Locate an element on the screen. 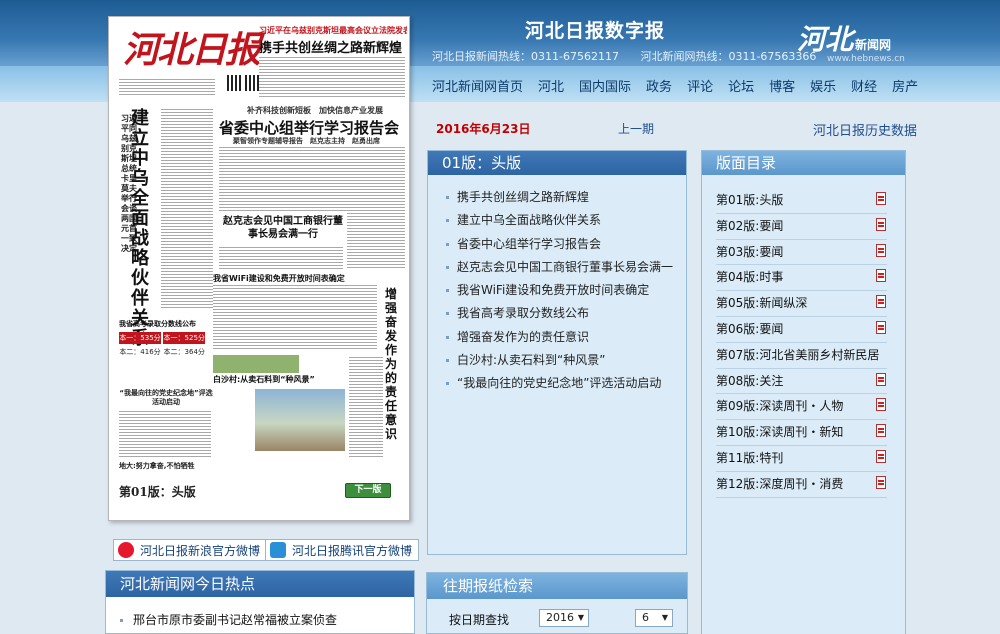 The width and height of the screenshot is (1000, 634). article-item: 赵克志会见中国工商银行董事长易会满一 is located at coordinates (566, 269).